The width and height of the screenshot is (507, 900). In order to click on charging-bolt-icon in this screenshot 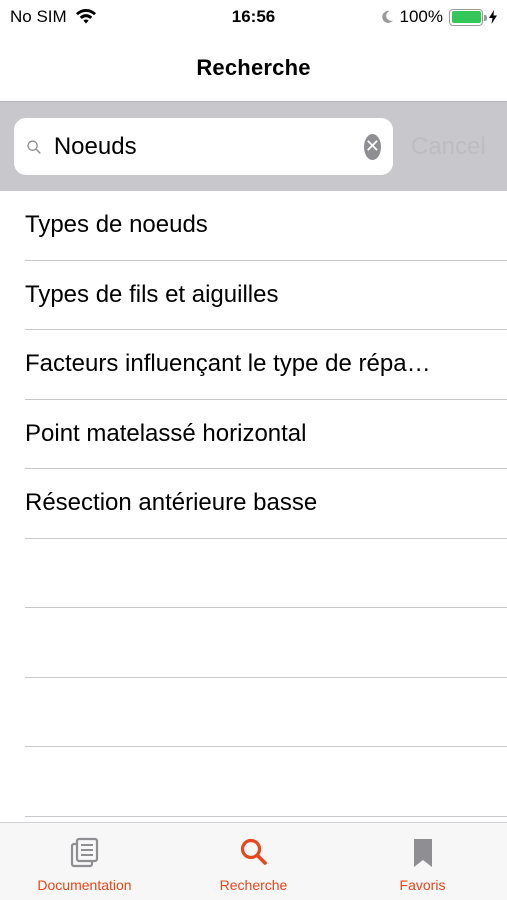, I will do `click(493, 17)`.